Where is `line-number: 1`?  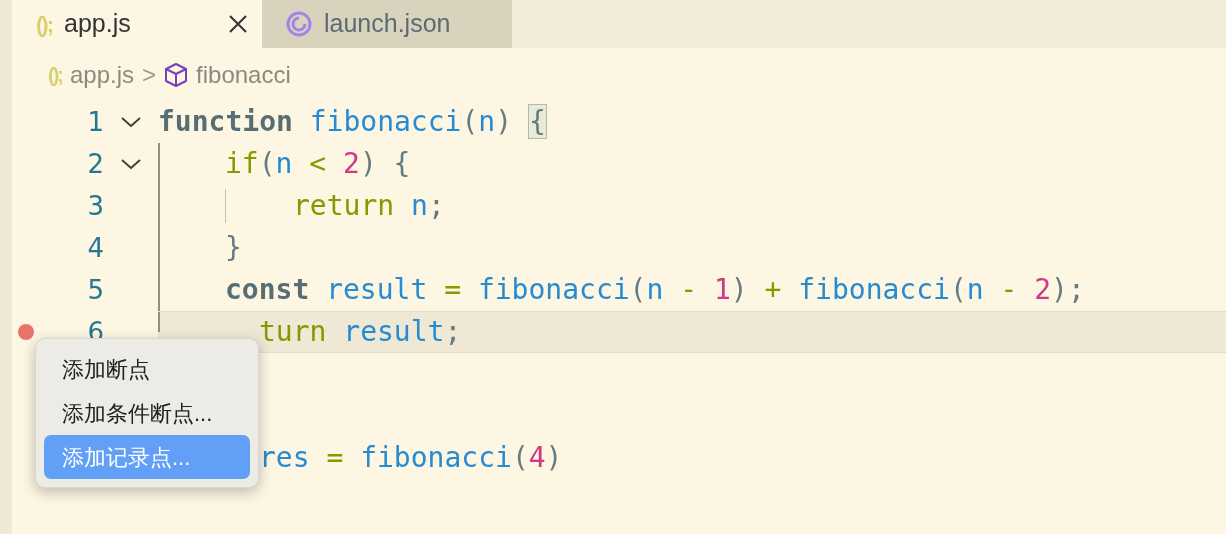
line-number: 1 is located at coordinates (95, 122).